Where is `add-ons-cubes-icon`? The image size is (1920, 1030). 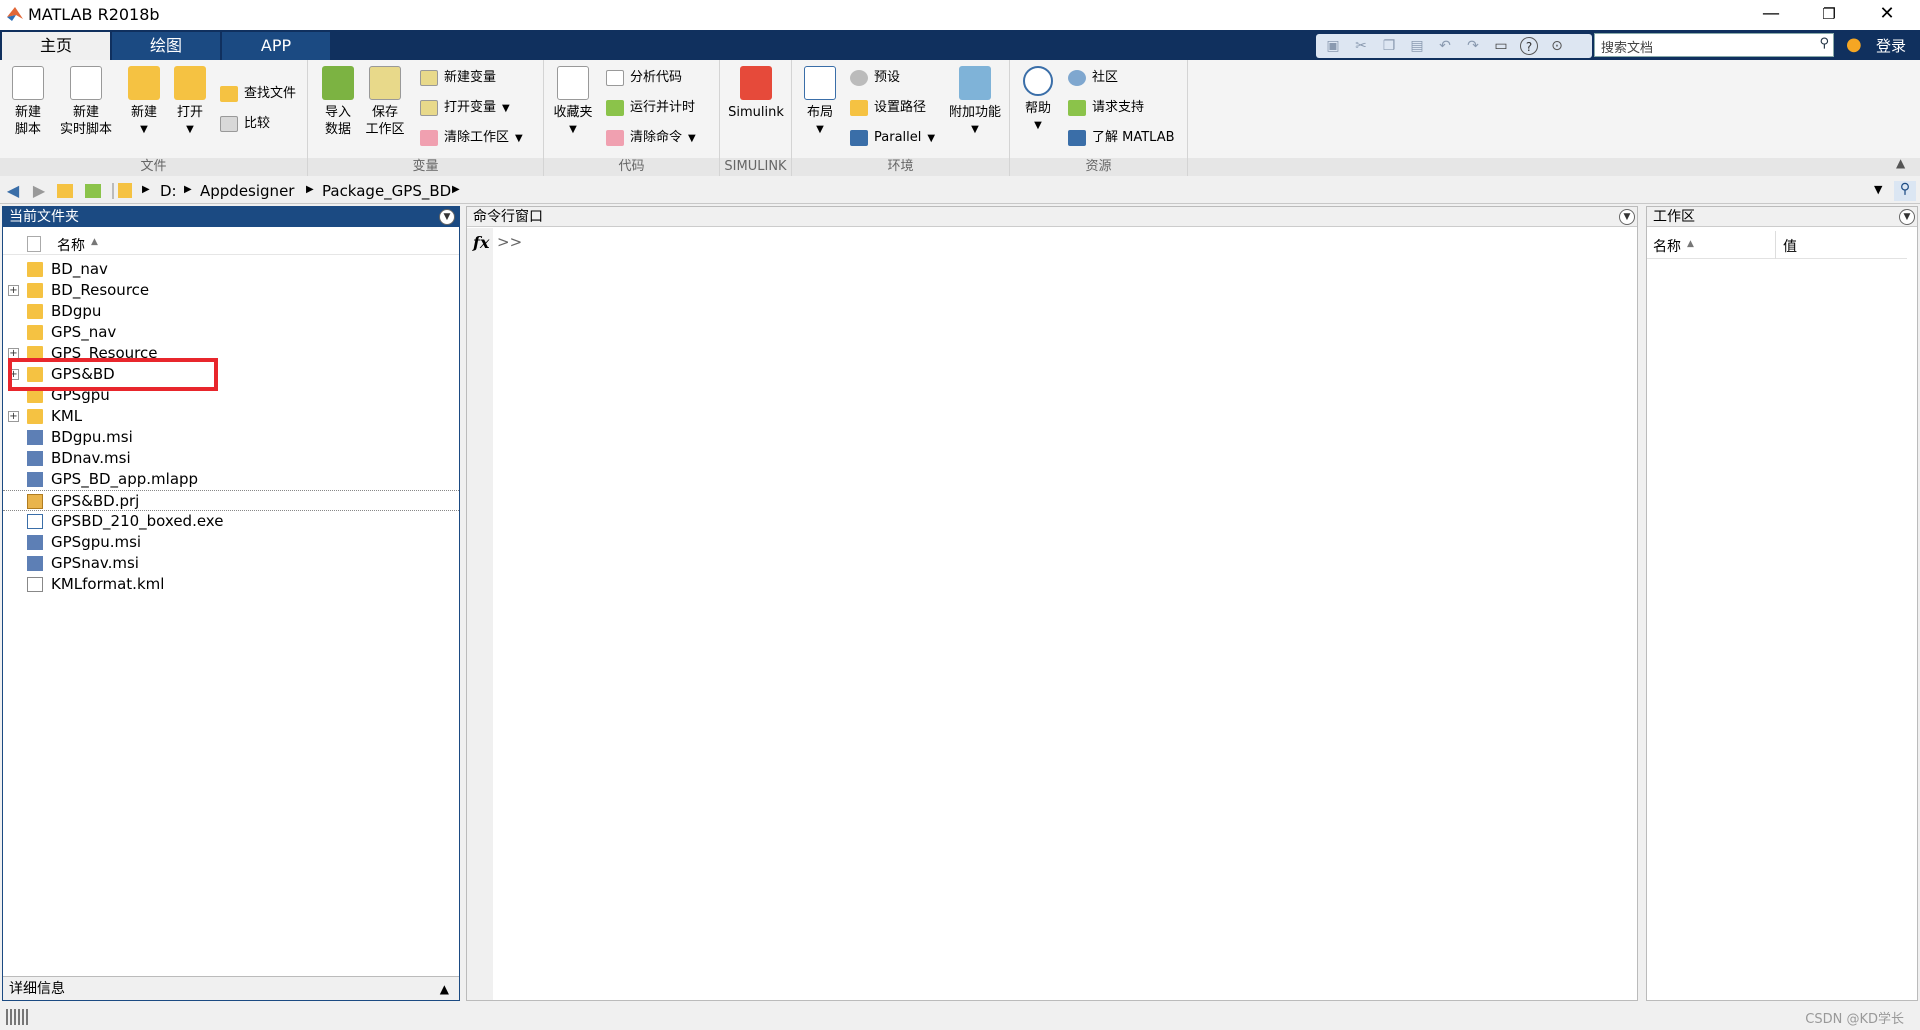 add-ons-cubes-icon is located at coordinates (975, 83).